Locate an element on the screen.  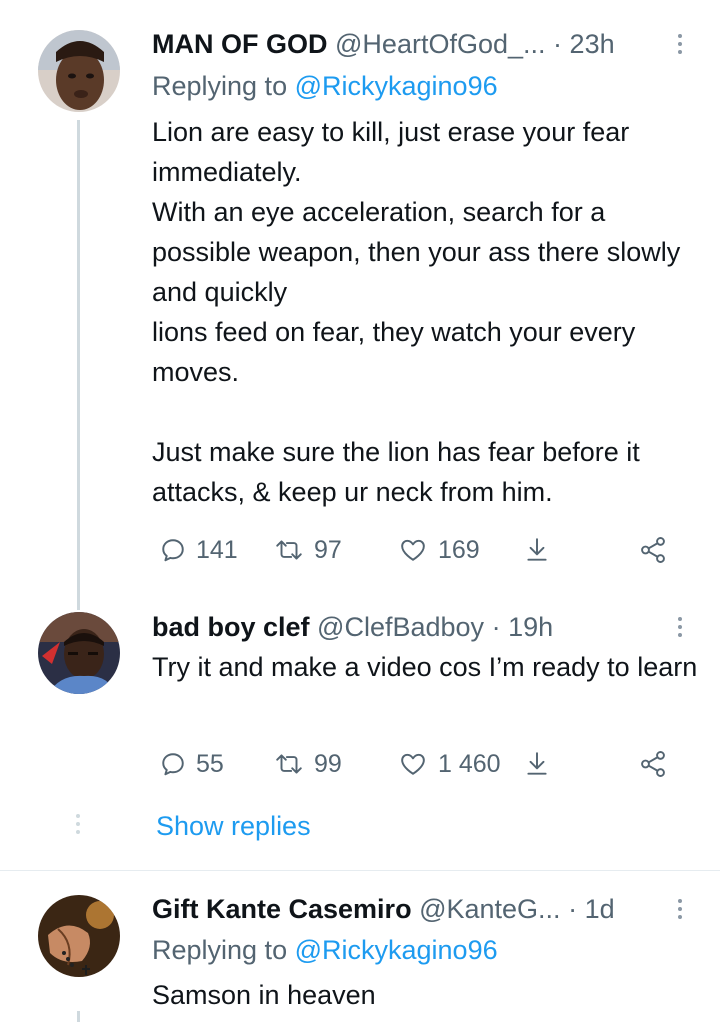
tweet-actions: 141 97 169 is located at coordinates (422, 550).